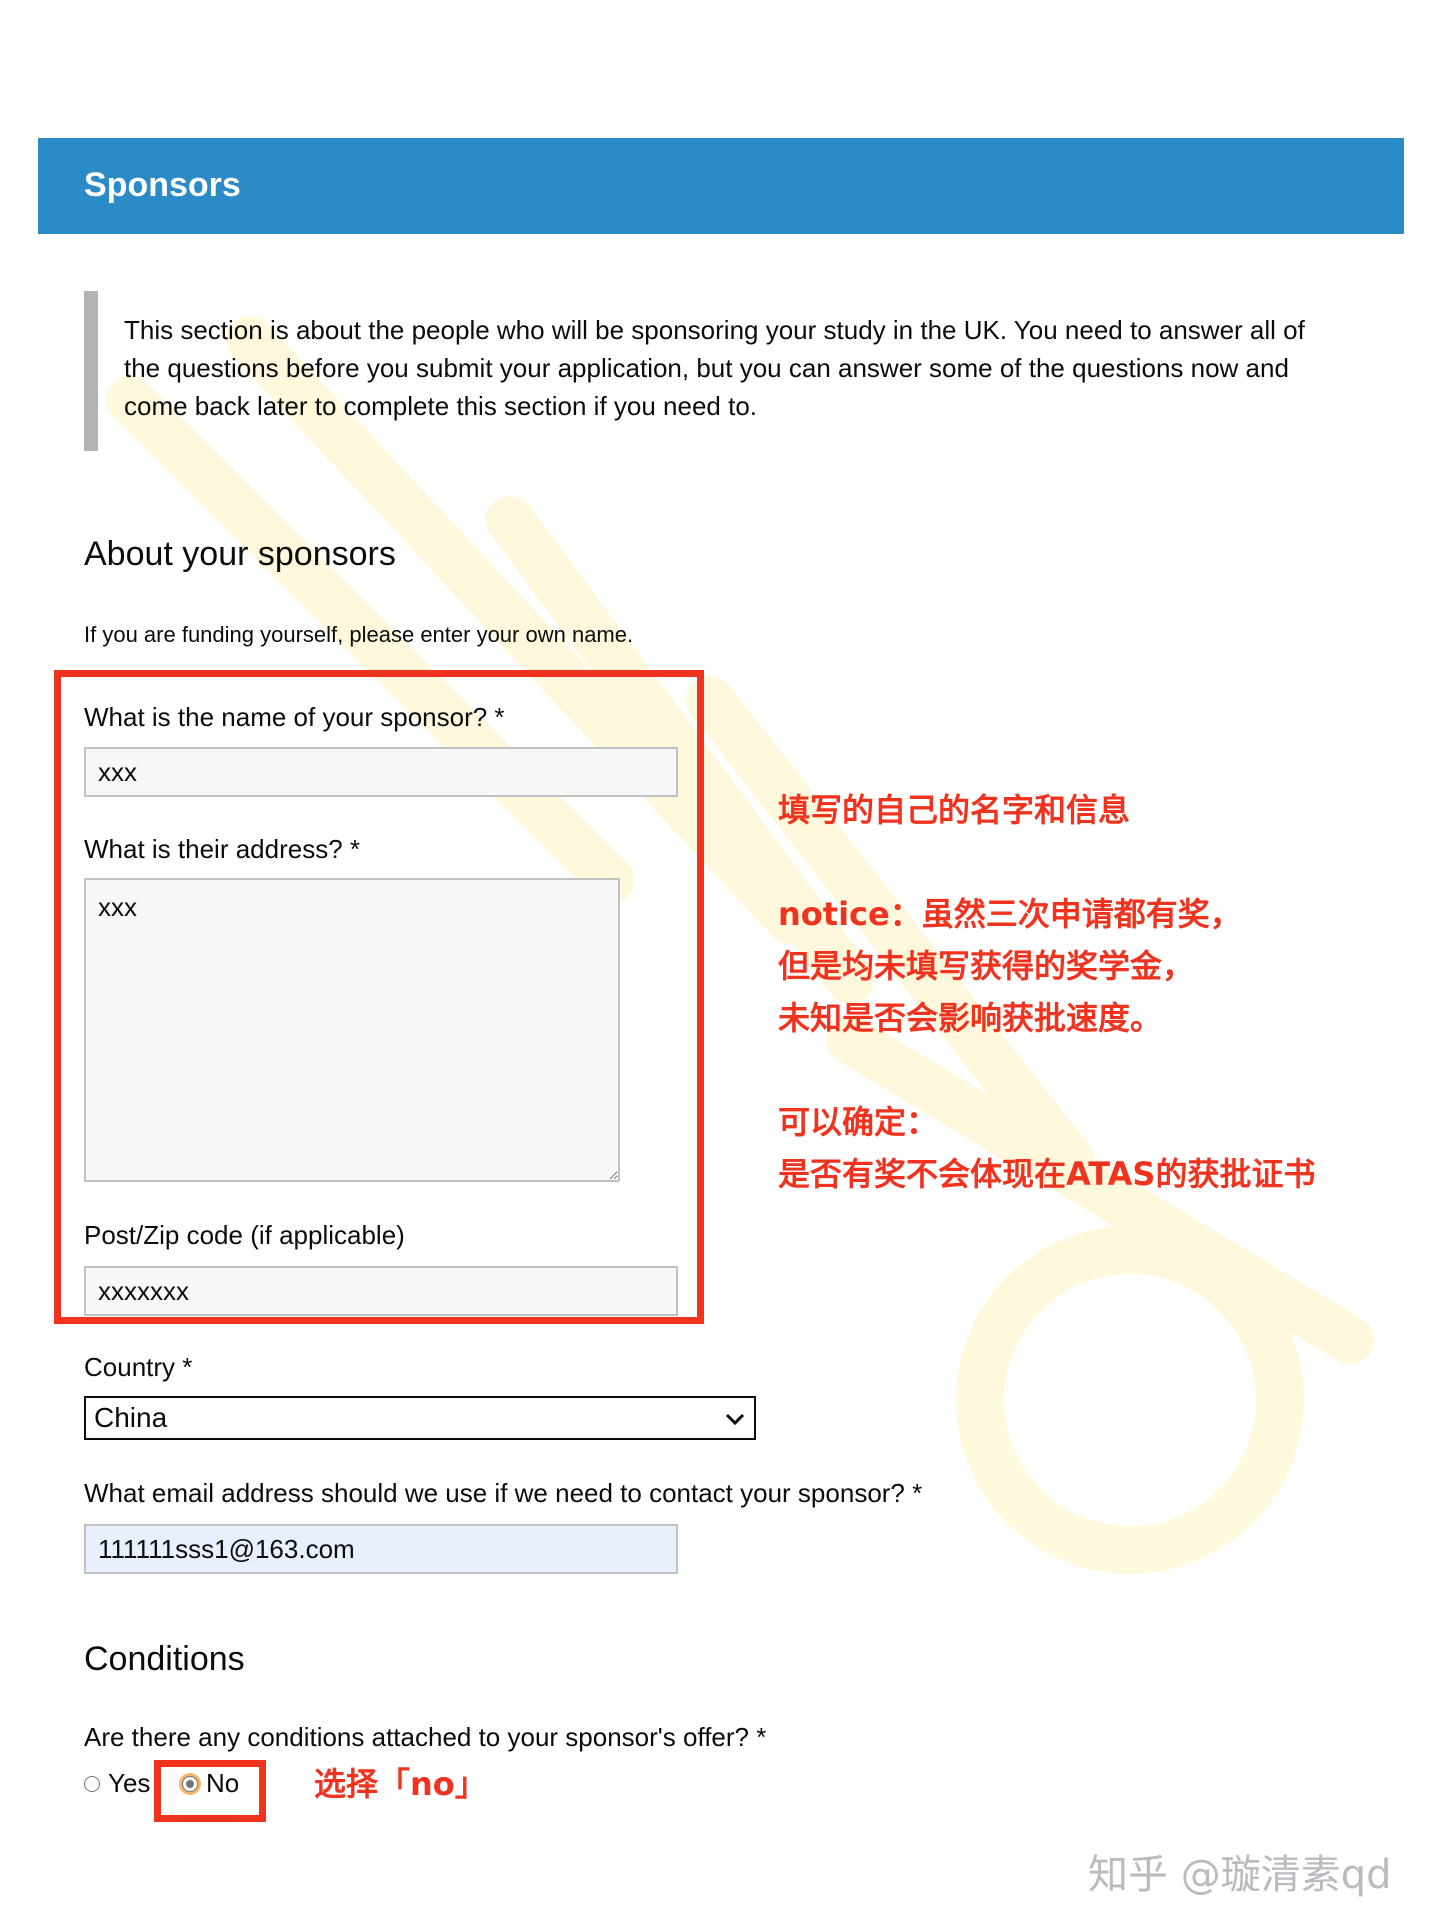  What do you see at coordinates (129, 1783) in the screenshot?
I see `conditions-yes-label: Yes` at bounding box center [129, 1783].